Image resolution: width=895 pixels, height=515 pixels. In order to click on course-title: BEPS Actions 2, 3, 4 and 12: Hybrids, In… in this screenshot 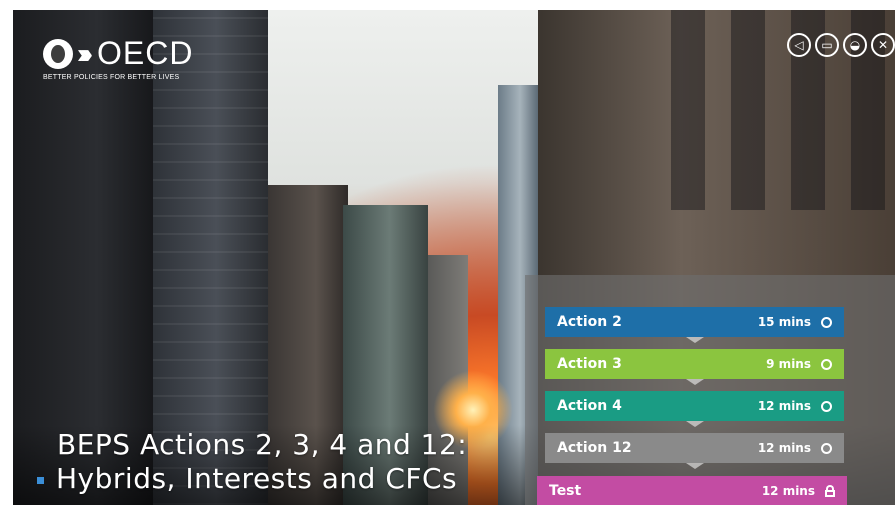, I will do `click(252, 462)`.